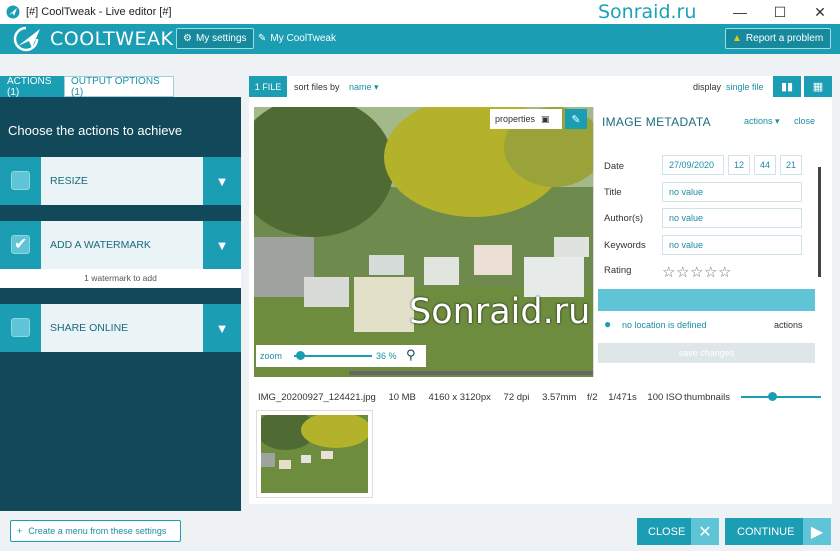  Describe the element at coordinates (303, 38) in the screenshot. I see `my-cooltweak-label: My CoolTweak` at that location.